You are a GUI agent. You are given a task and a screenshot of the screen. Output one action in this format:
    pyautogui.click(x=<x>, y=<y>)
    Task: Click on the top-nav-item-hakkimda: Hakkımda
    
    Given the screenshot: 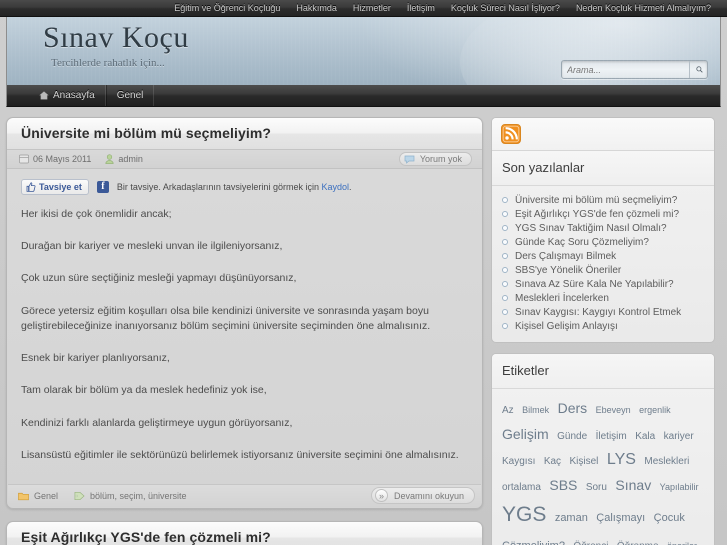 What is the action you would take?
    pyautogui.click(x=316, y=8)
    